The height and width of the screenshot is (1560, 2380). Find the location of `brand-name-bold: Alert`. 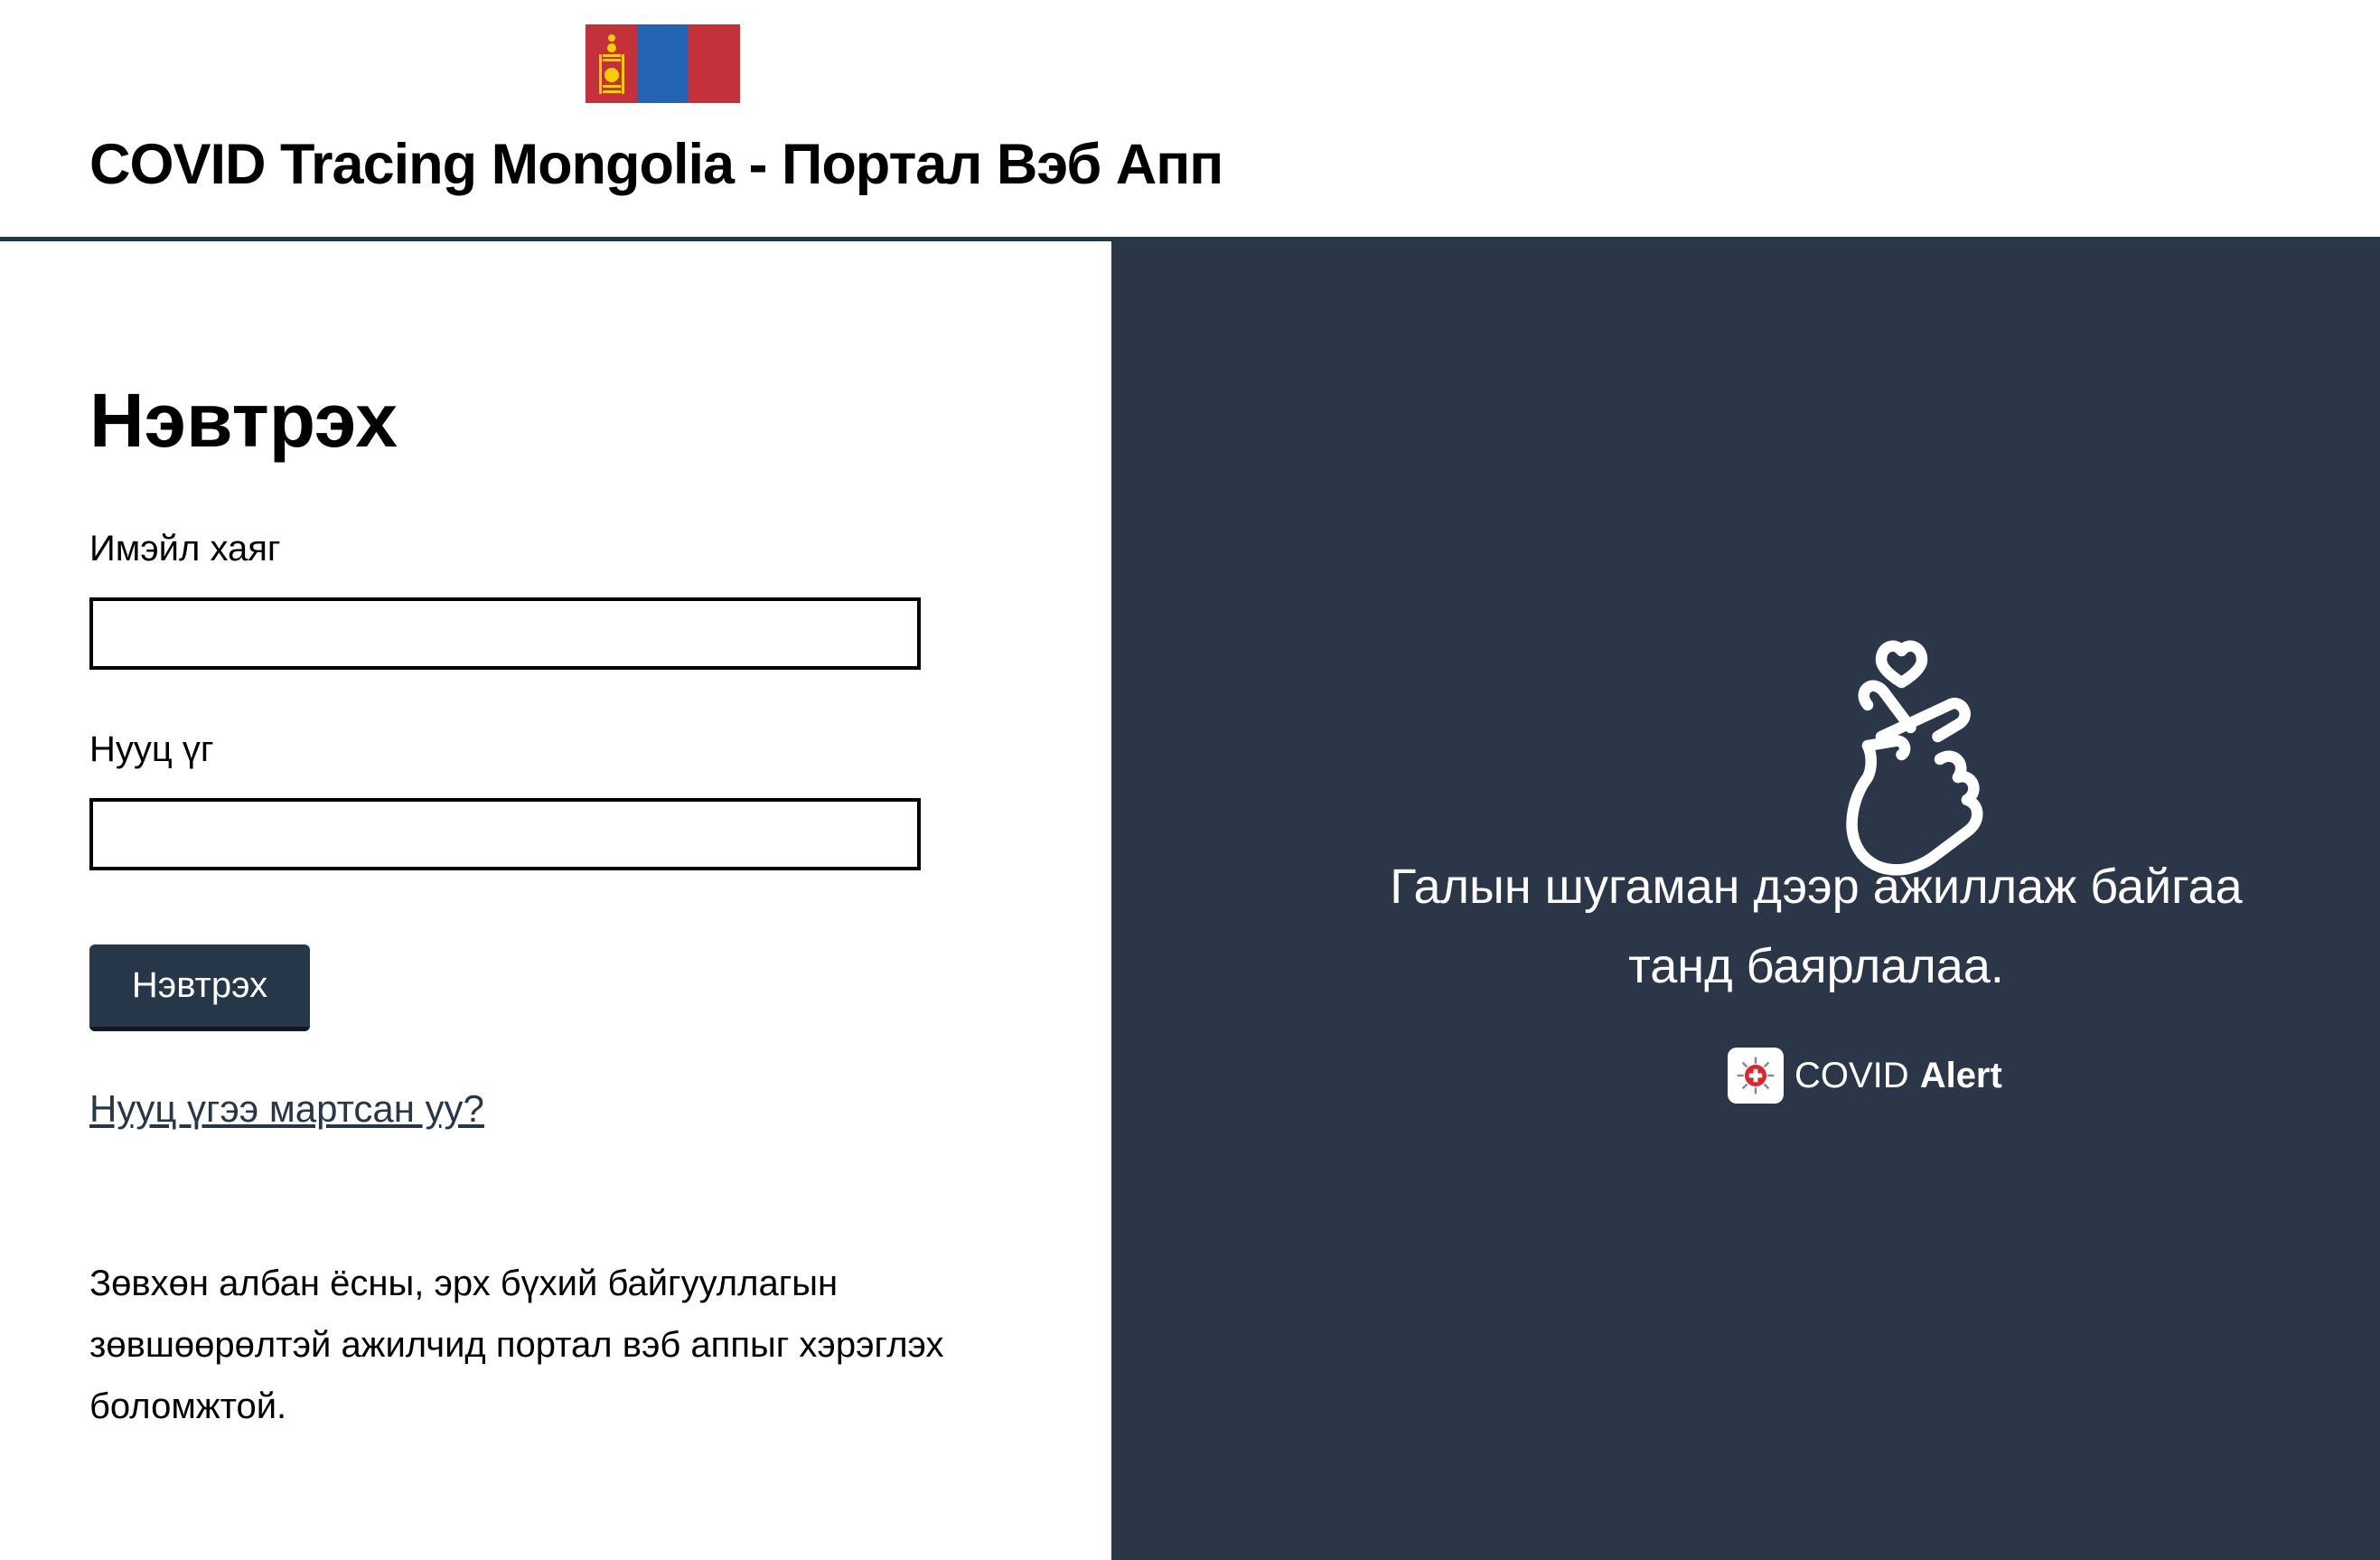

brand-name-bold: Alert is located at coordinates (1960, 1075).